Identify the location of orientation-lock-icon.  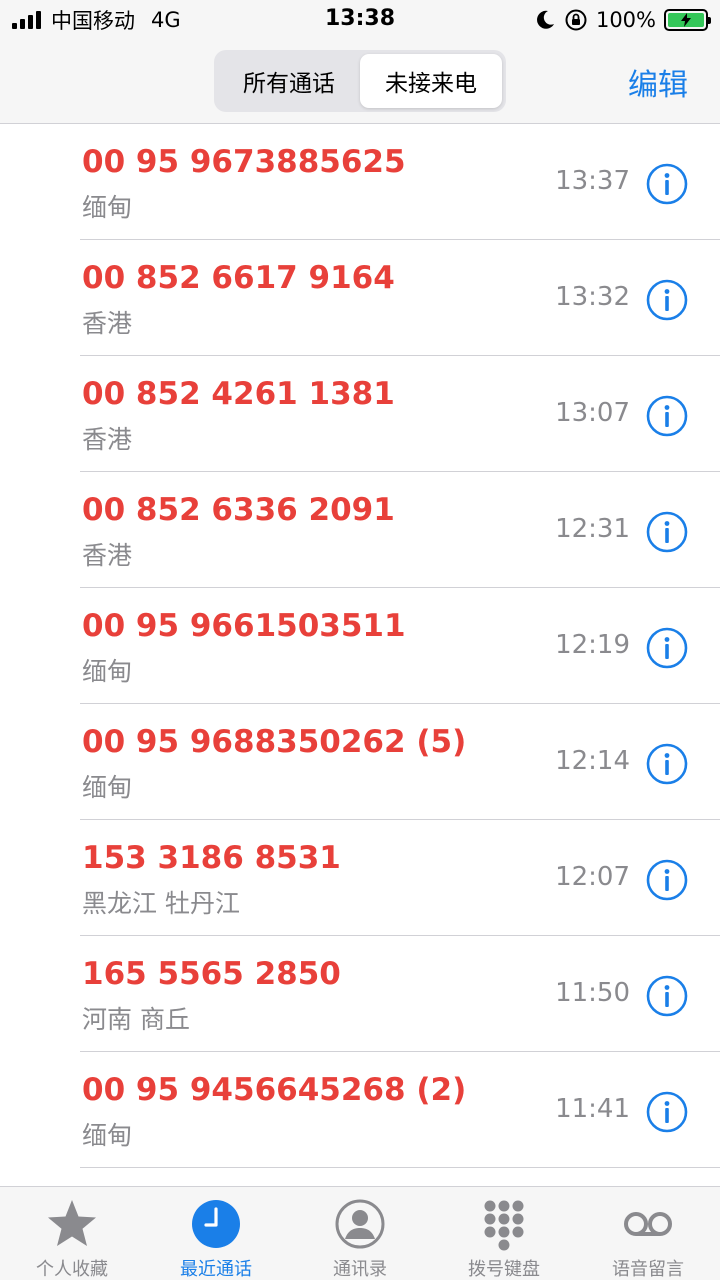
(576, 20).